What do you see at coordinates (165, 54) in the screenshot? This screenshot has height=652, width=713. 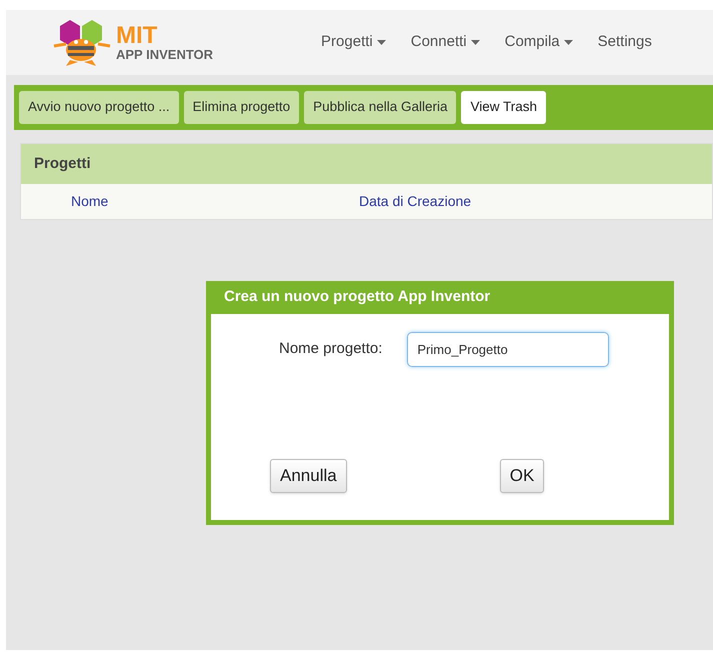 I see `logo-subtitle: APP INVENTOR` at bounding box center [165, 54].